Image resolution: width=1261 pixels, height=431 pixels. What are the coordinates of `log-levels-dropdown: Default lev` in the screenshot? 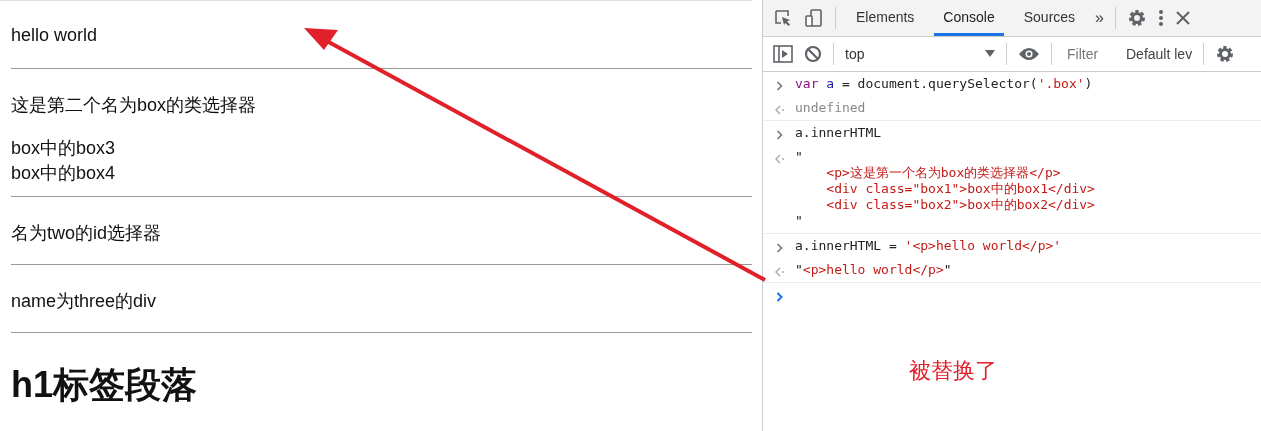 It's located at (1159, 54).